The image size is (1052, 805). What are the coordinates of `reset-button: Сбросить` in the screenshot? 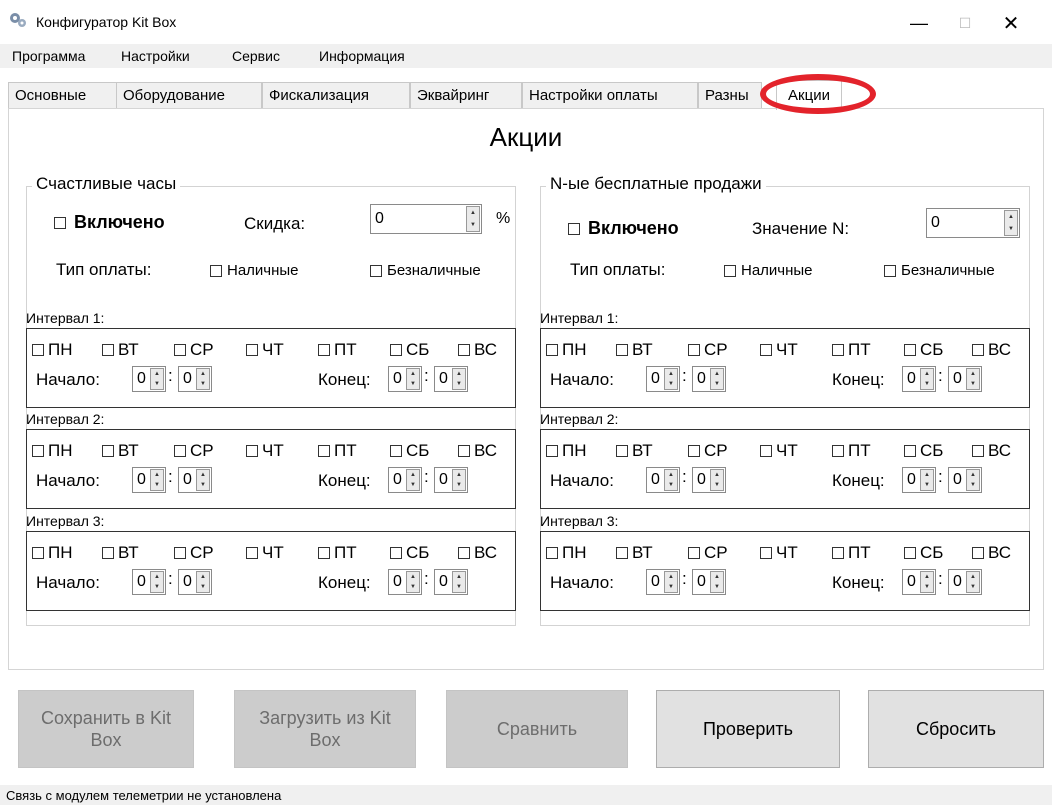 It's located at (956, 729).